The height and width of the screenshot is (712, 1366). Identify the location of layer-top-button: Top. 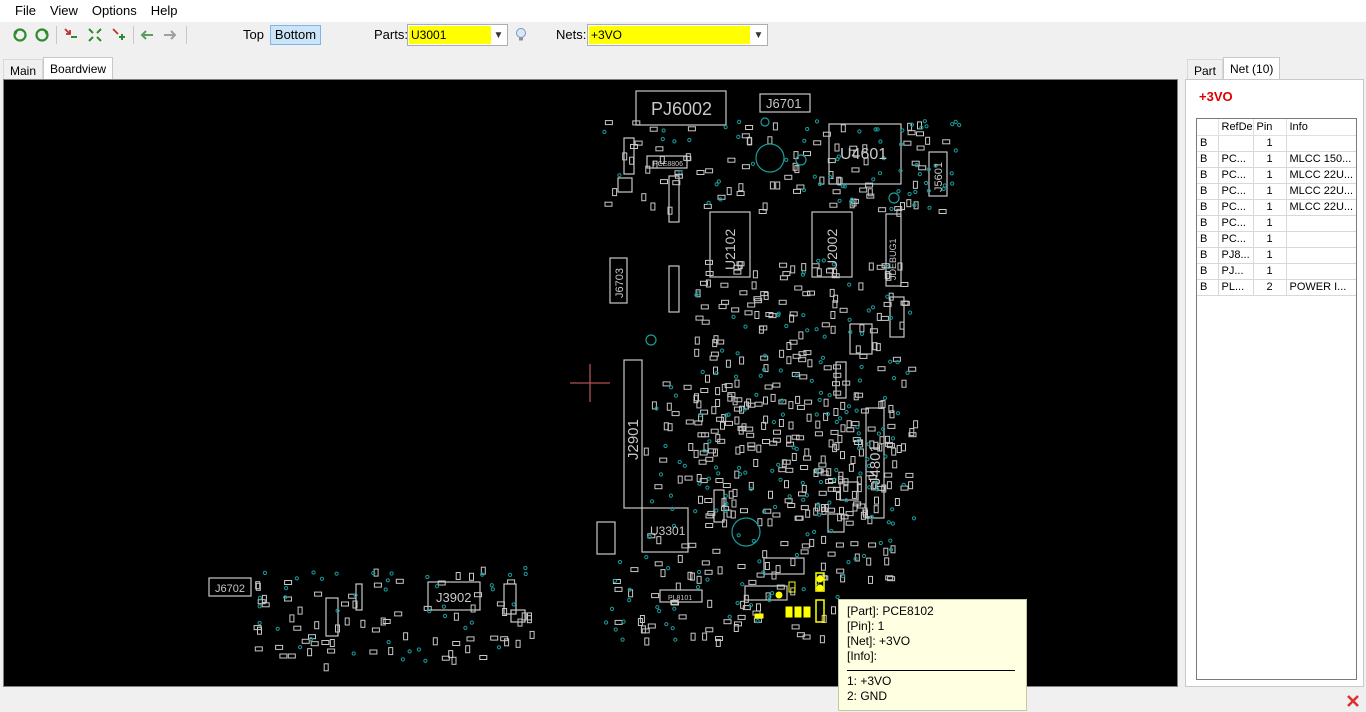
(253, 35).